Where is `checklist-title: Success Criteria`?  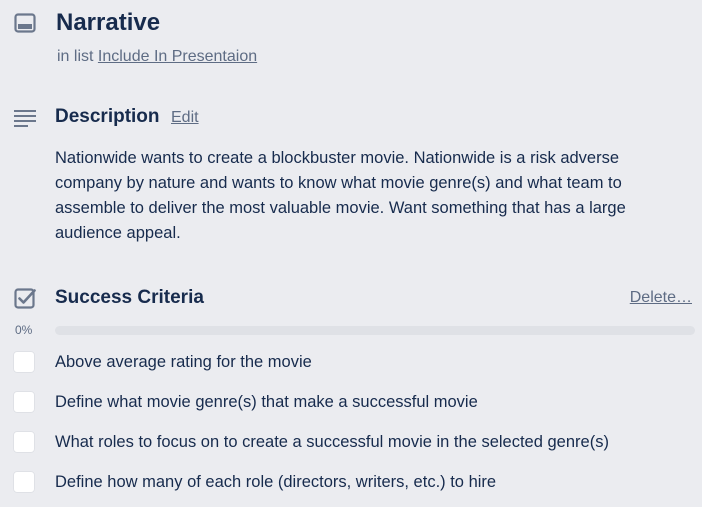 checklist-title: Success Criteria is located at coordinates (129, 297).